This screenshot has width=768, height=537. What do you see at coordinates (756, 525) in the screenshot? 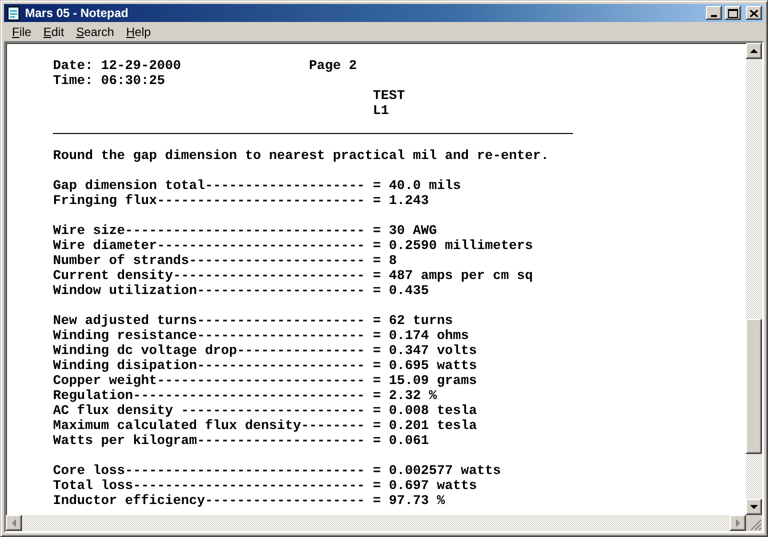
I see `resize-grip-icon` at bounding box center [756, 525].